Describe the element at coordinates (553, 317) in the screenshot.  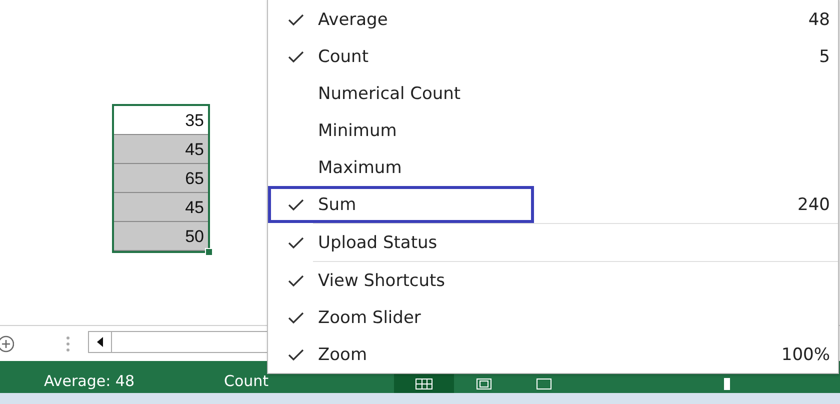
I see `menu-item: Zoom Slider` at that location.